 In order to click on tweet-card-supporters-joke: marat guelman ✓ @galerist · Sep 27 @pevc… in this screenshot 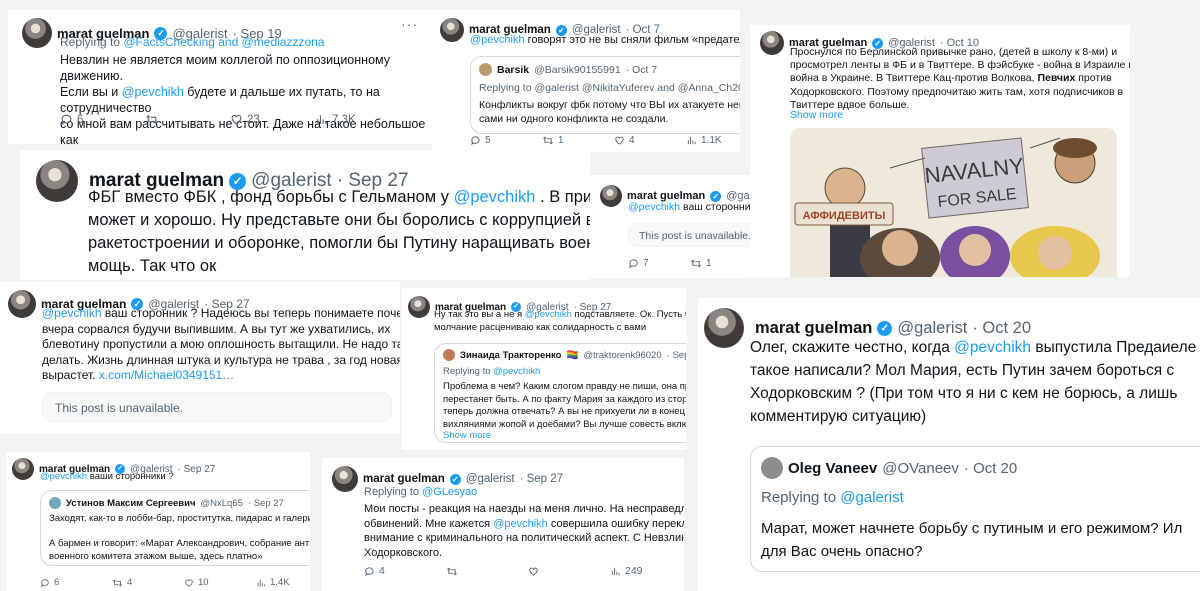, I will do `click(158, 521)`.